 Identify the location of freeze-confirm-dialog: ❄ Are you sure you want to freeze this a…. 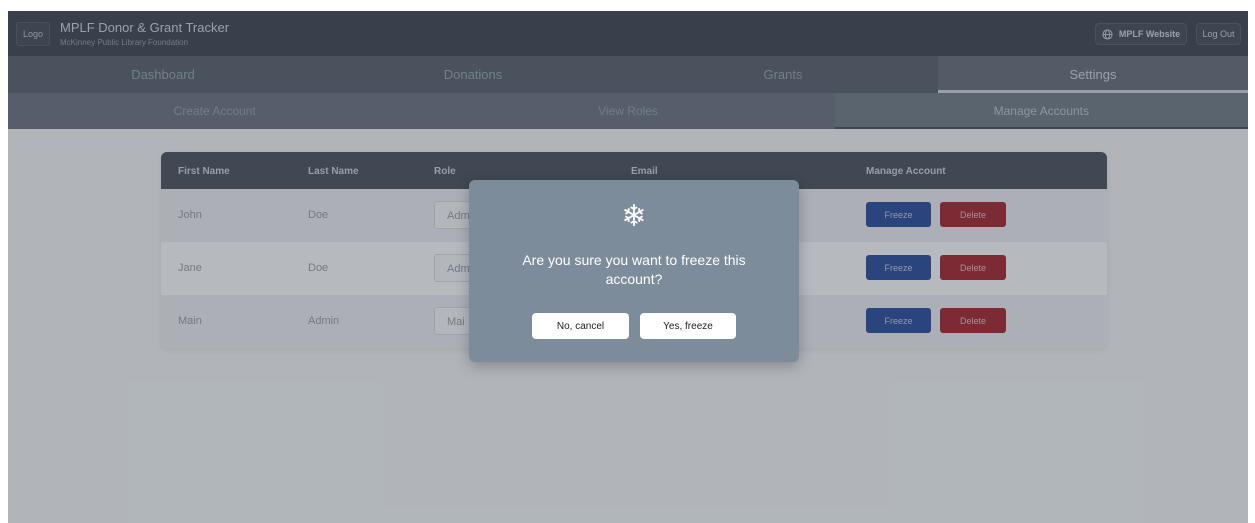
(634, 271).